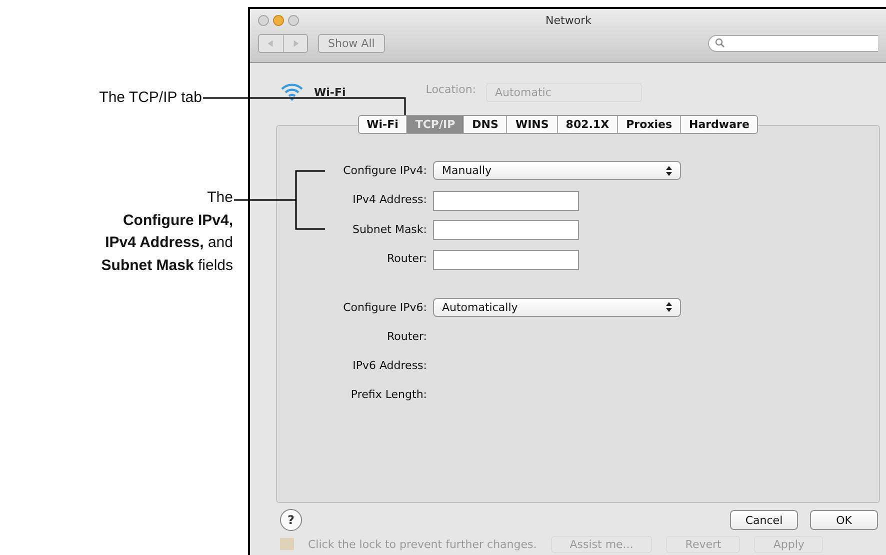 The image size is (886, 555). What do you see at coordinates (793, 43) in the screenshot?
I see `search-field` at bounding box center [793, 43].